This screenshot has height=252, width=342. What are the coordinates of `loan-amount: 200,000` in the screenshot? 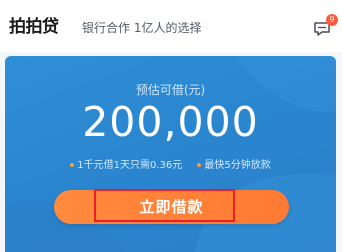 It's located at (170, 122).